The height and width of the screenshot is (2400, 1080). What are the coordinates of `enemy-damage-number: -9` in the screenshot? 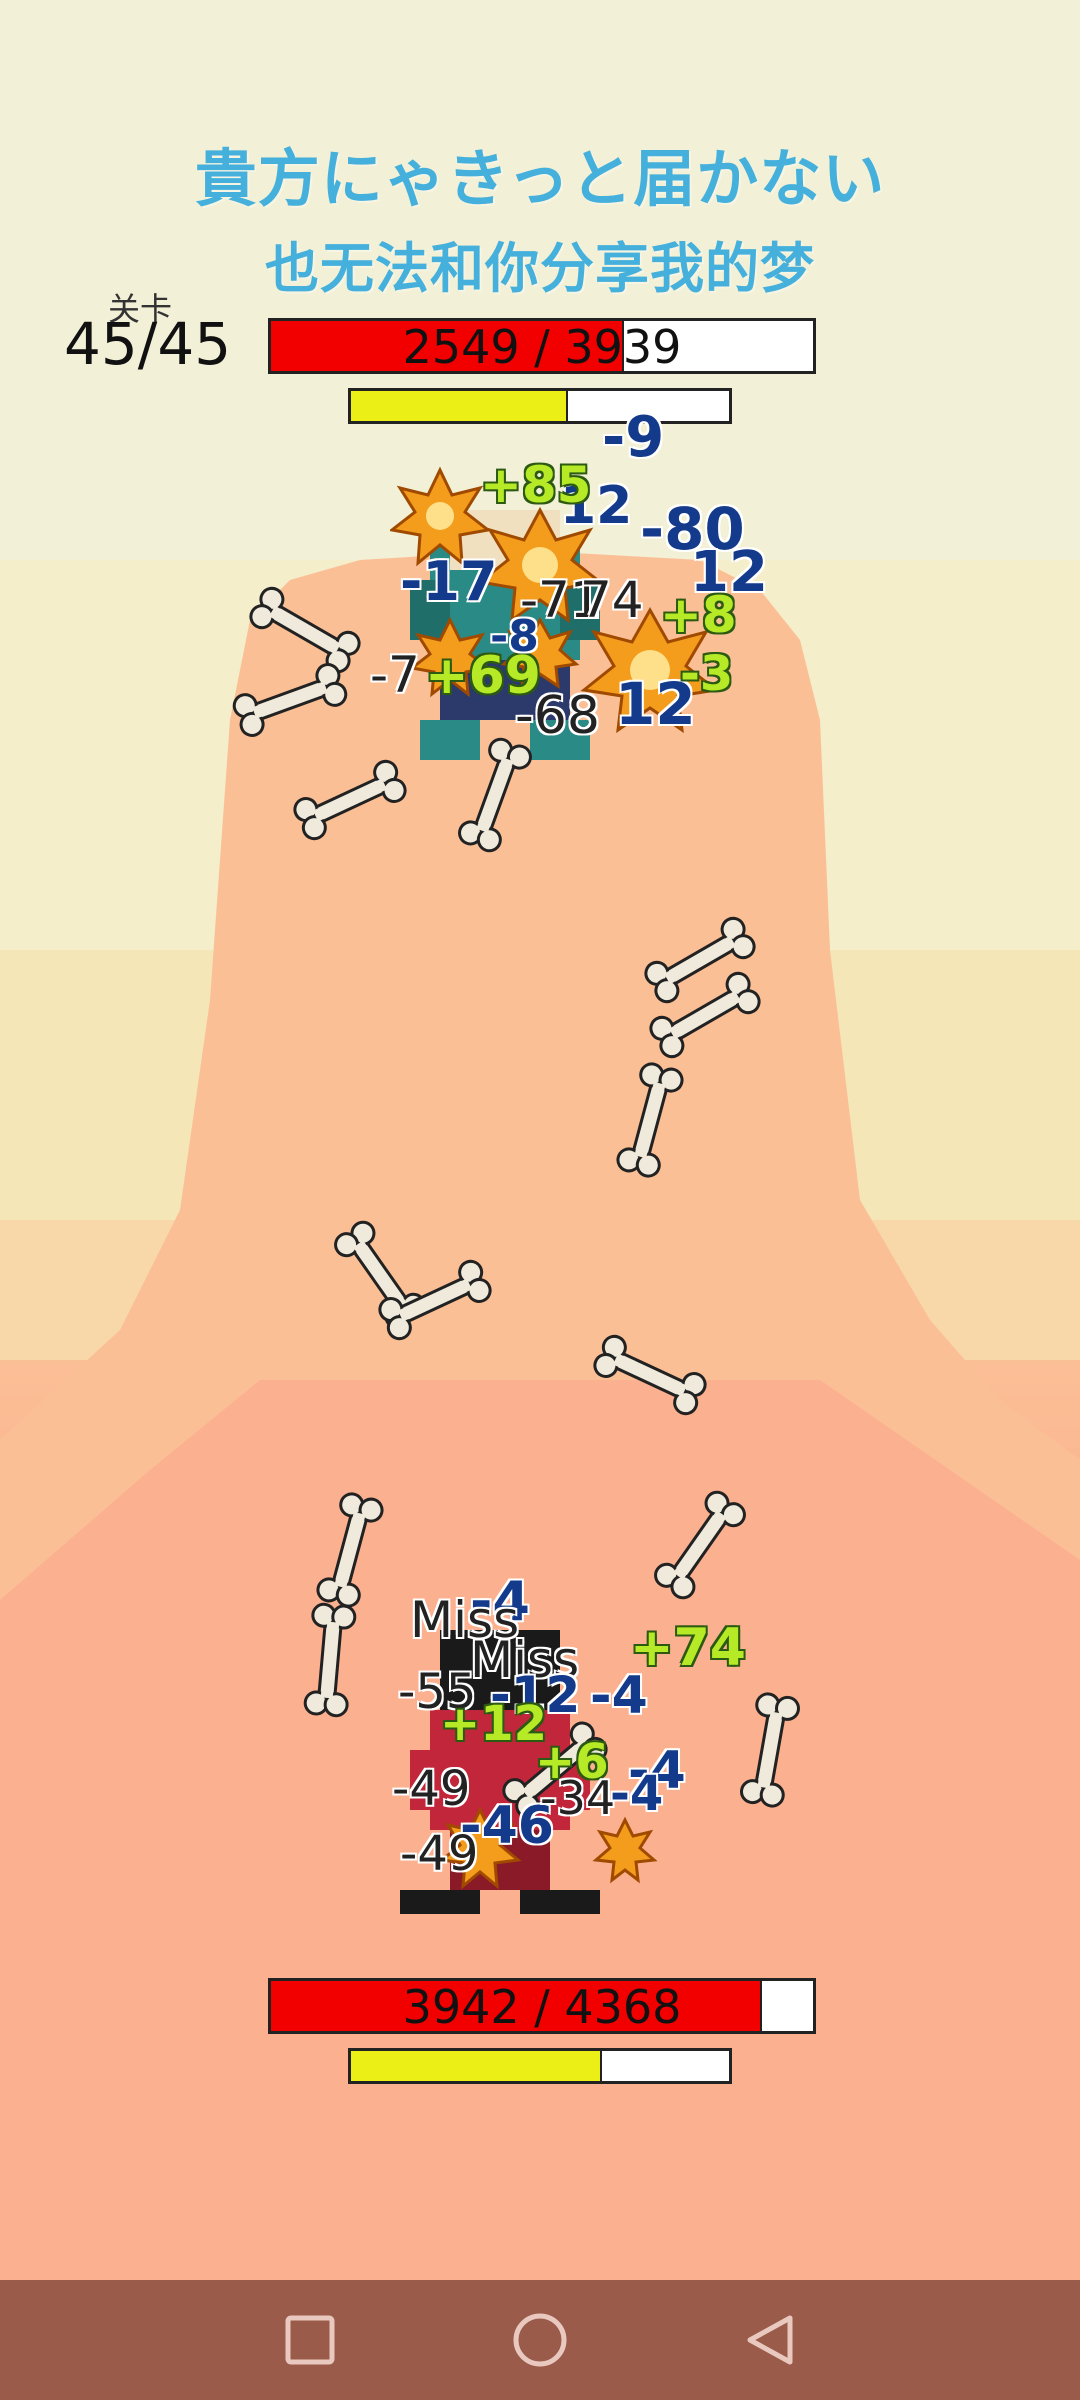 It's located at (633, 437).